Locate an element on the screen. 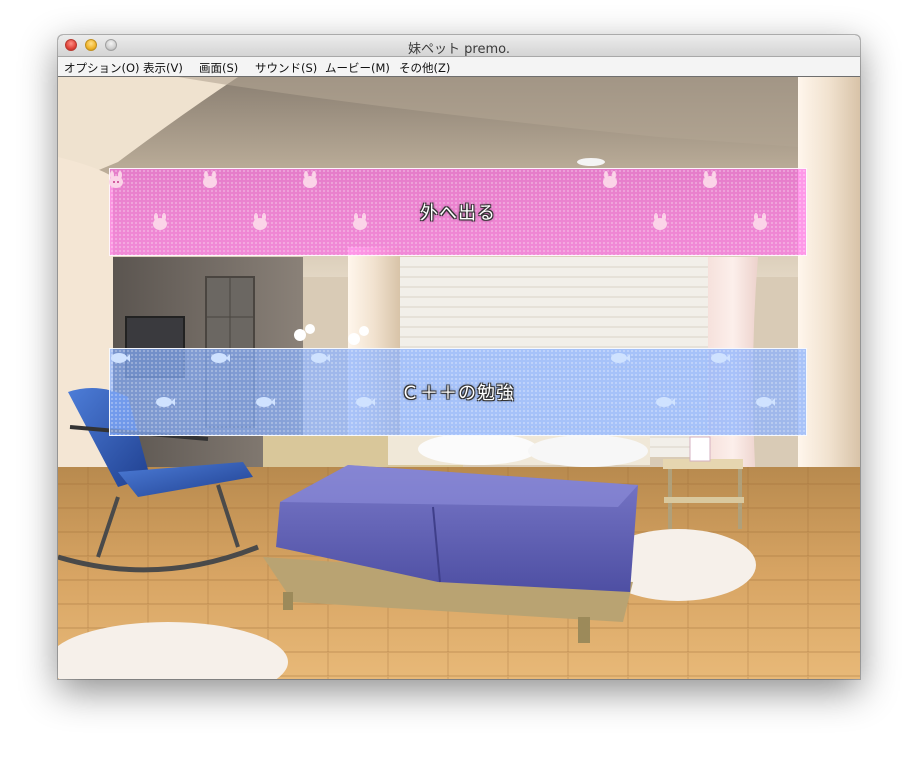 The height and width of the screenshot is (759, 918). menu-other: その他(Z) is located at coordinates (424, 68).